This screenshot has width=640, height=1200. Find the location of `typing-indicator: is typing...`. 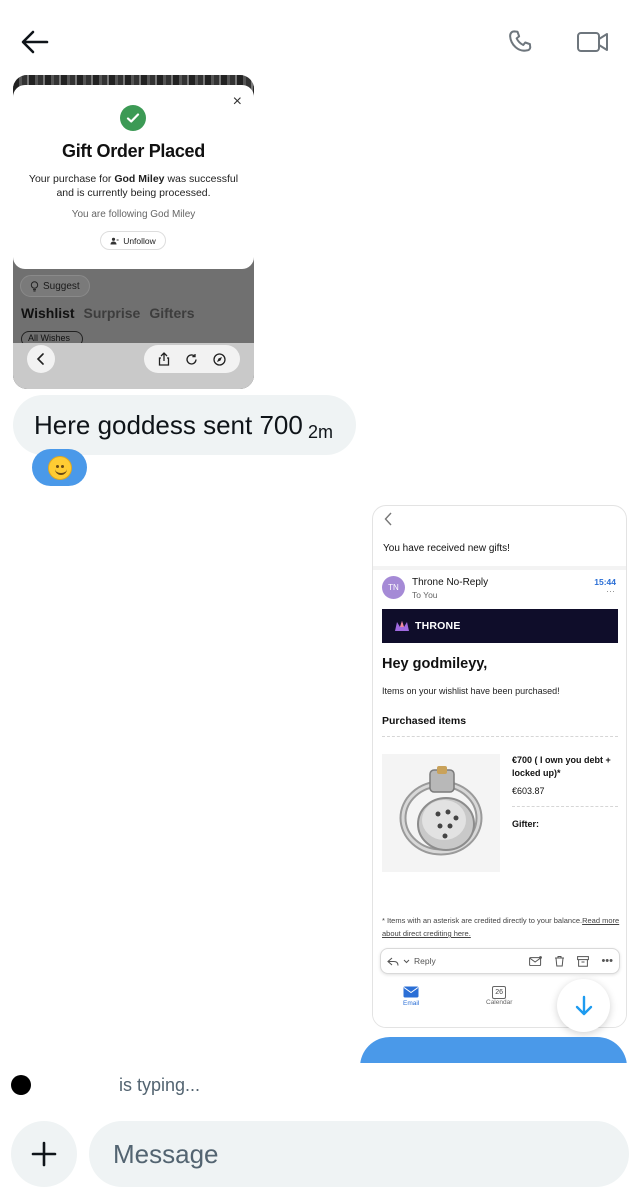

typing-indicator: is typing... is located at coordinates (160, 1085).